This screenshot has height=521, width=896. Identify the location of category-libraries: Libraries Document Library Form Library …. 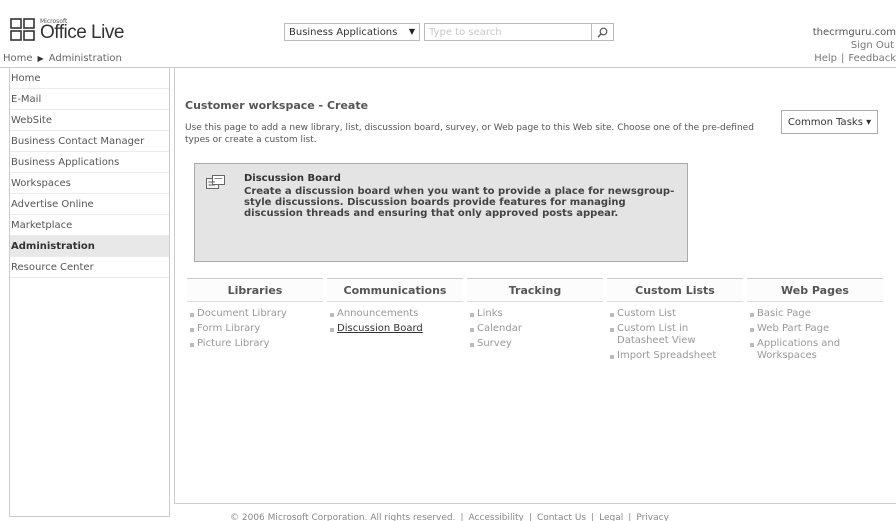
(255, 315).